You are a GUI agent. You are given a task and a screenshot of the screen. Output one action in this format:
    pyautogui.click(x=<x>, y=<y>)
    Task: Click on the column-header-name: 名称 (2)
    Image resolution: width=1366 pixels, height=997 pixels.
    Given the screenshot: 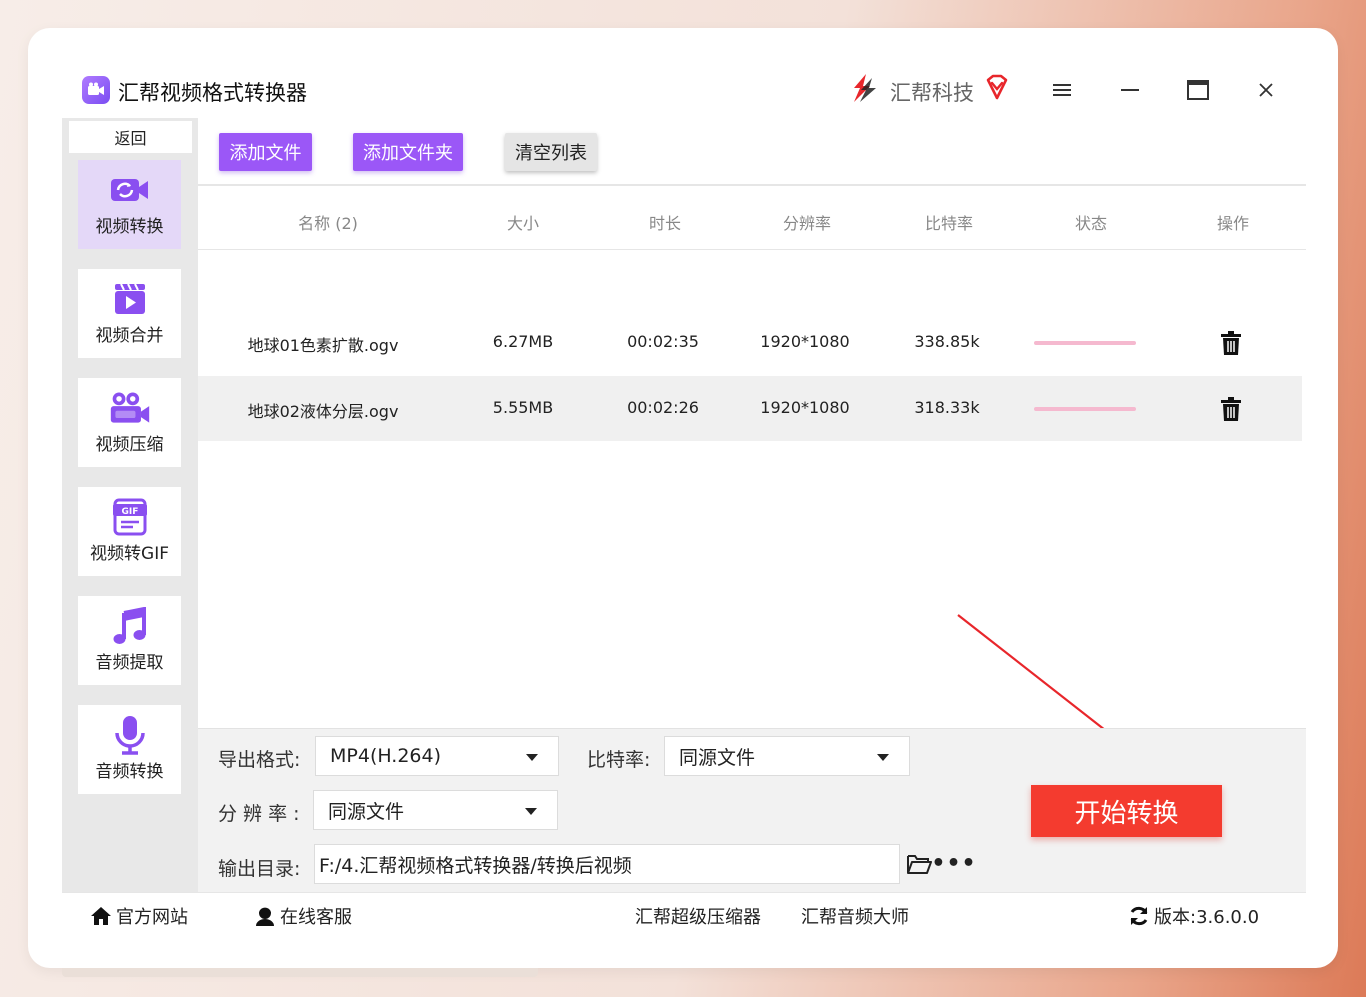 What is the action you would take?
    pyautogui.click(x=328, y=222)
    